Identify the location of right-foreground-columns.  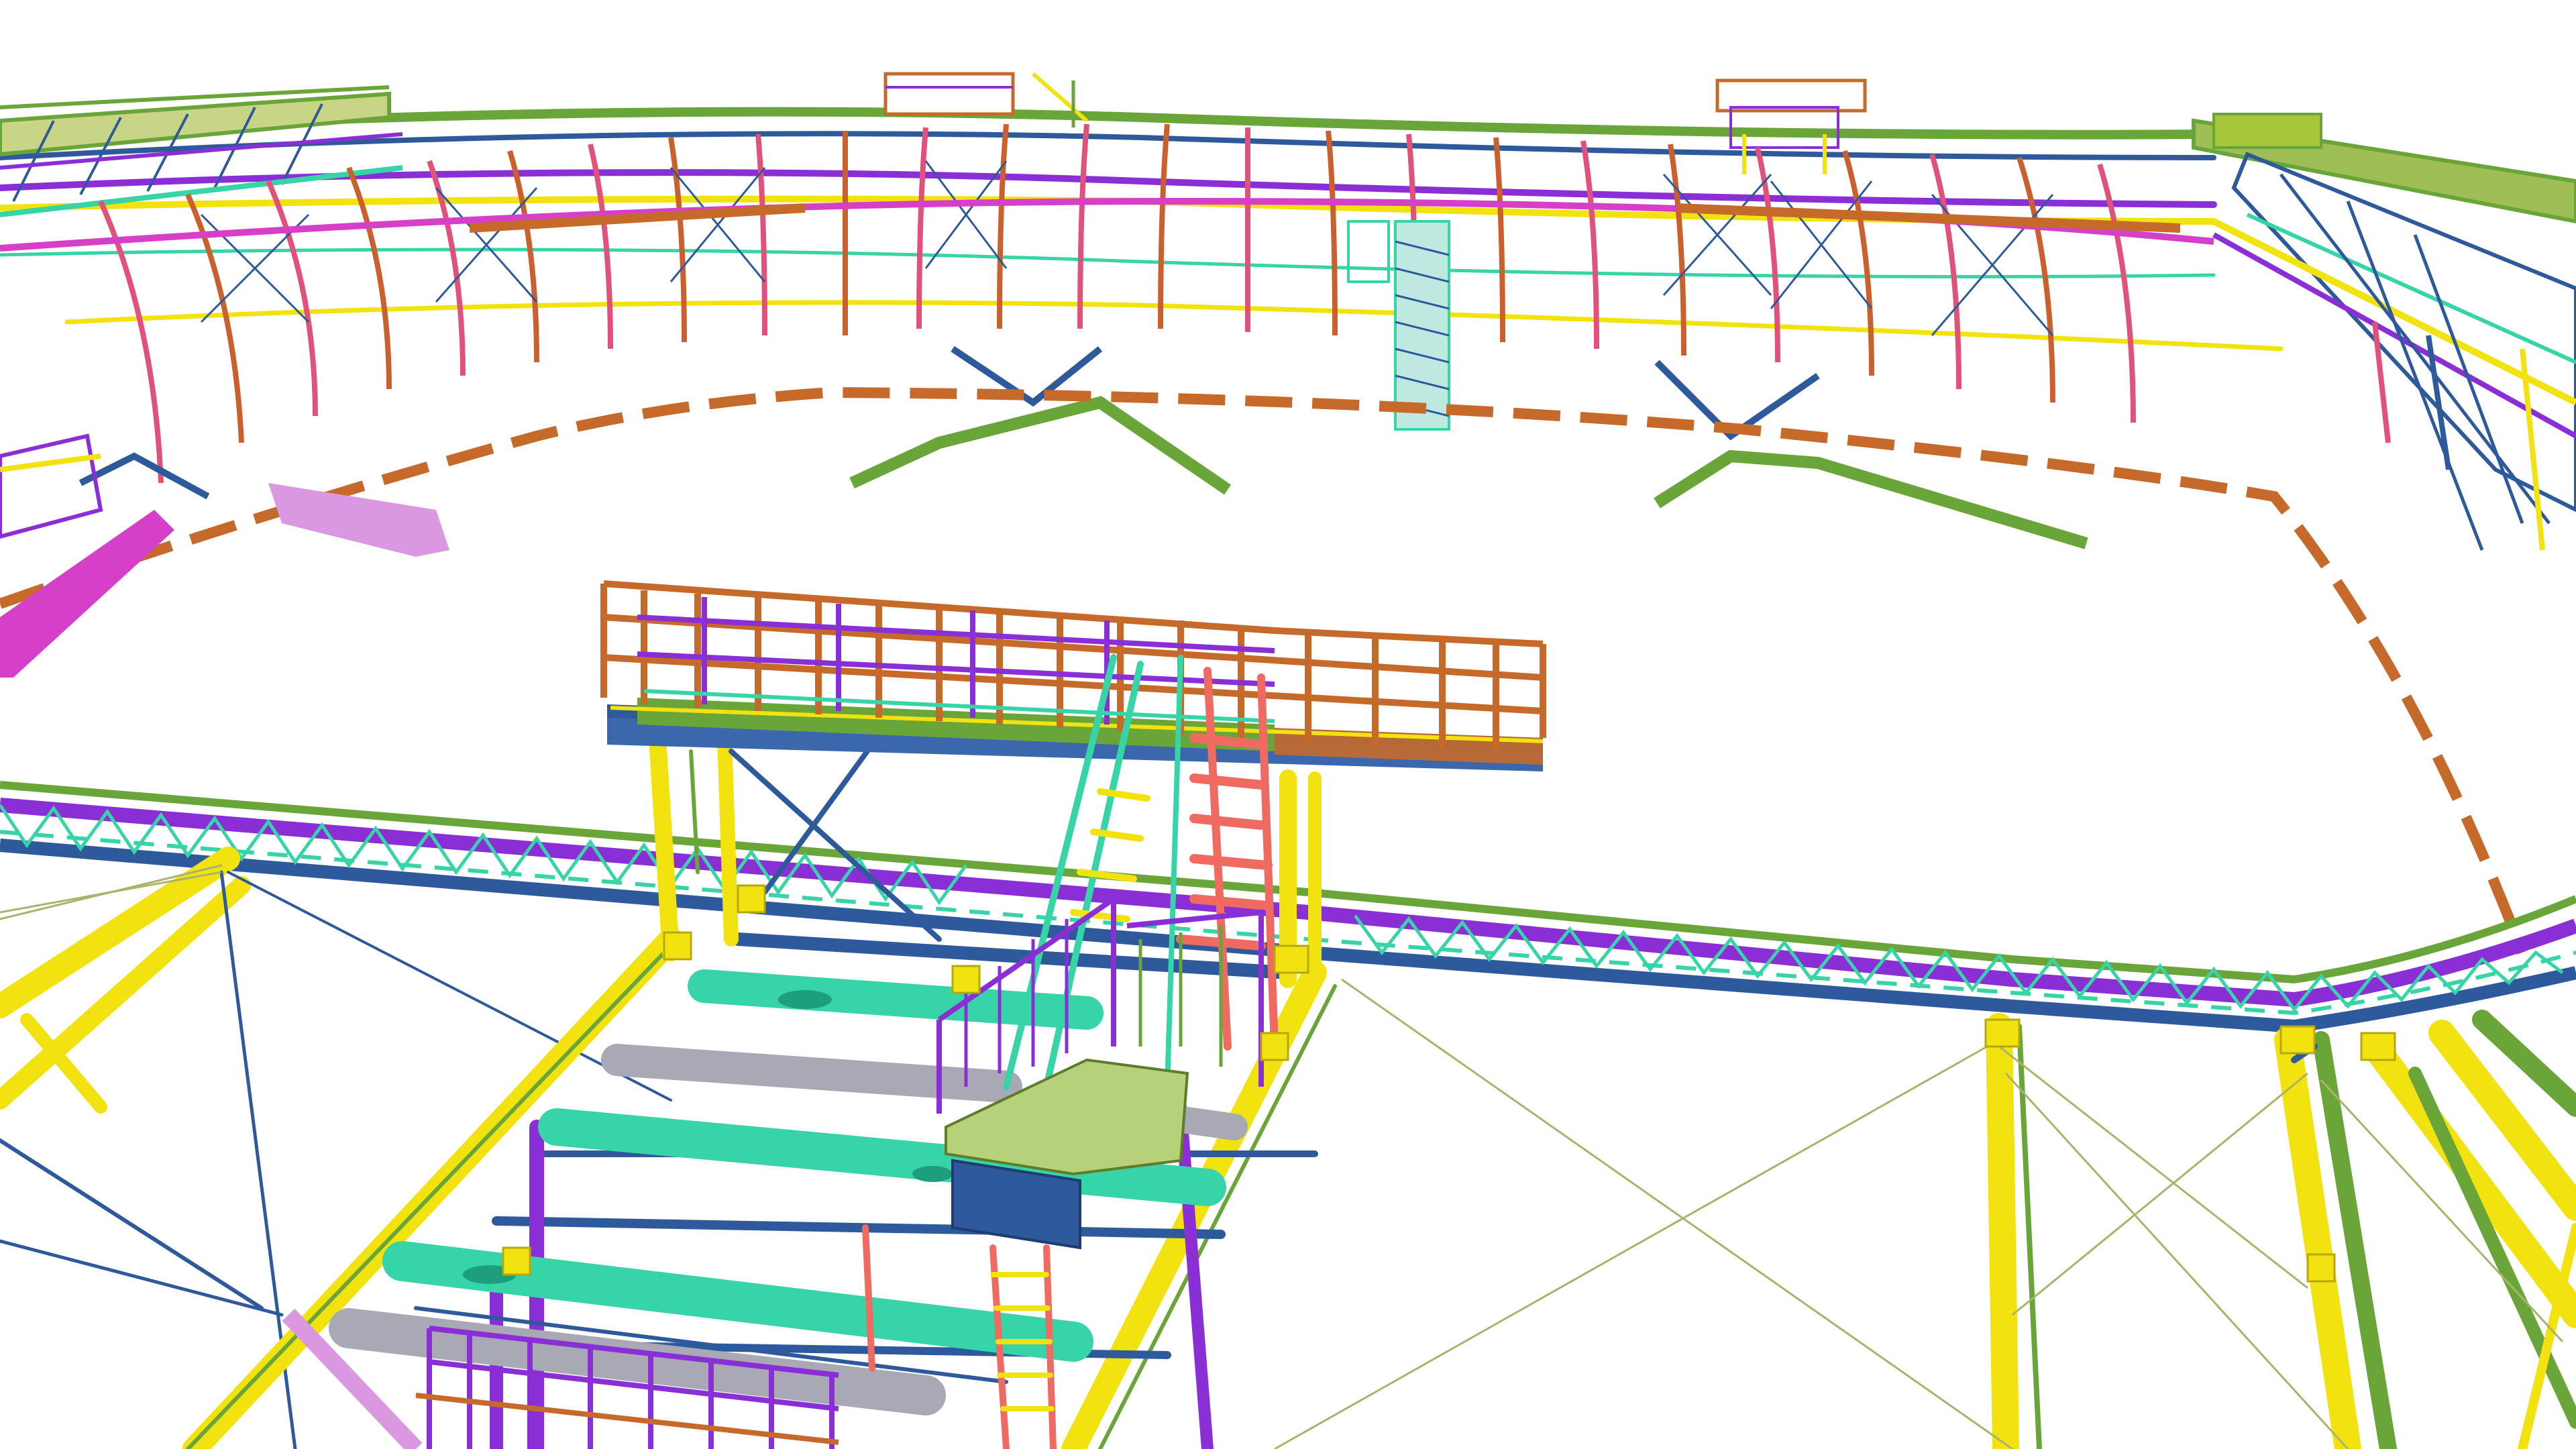
(2281, 1229).